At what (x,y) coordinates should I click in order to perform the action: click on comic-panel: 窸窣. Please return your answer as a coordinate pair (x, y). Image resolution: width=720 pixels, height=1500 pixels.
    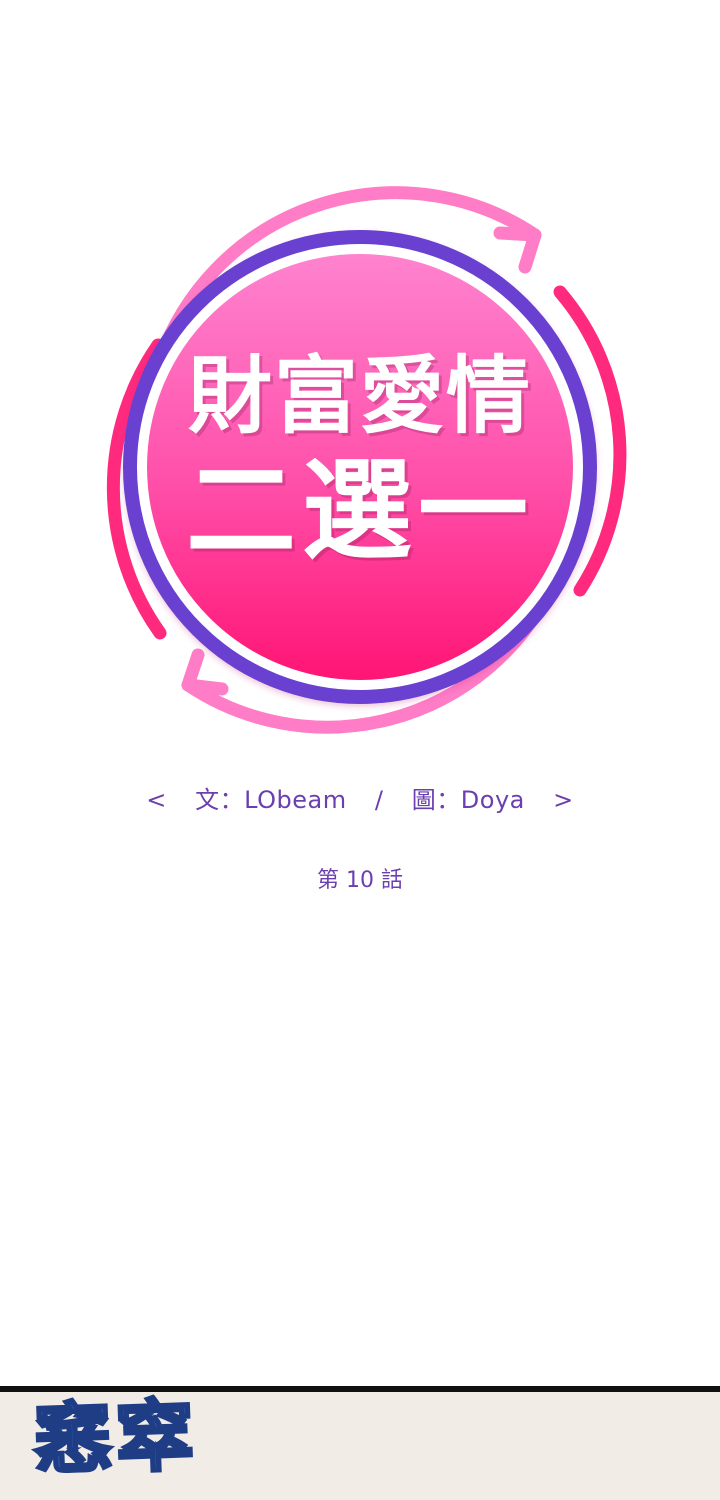
    Looking at the image, I should click on (360, 1443).